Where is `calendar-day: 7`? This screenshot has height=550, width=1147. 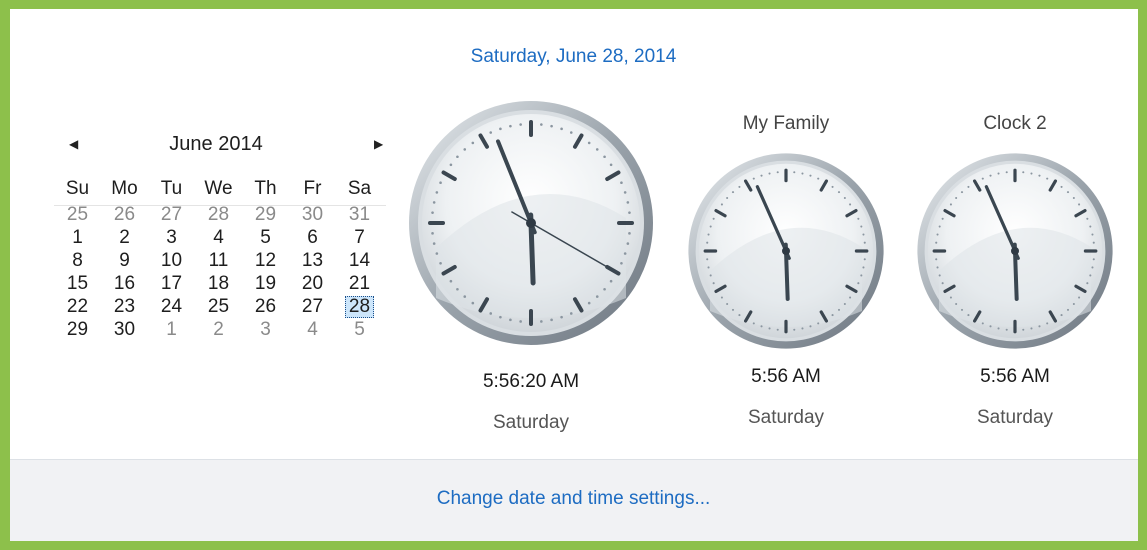 calendar-day: 7 is located at coordinates (359, 237).